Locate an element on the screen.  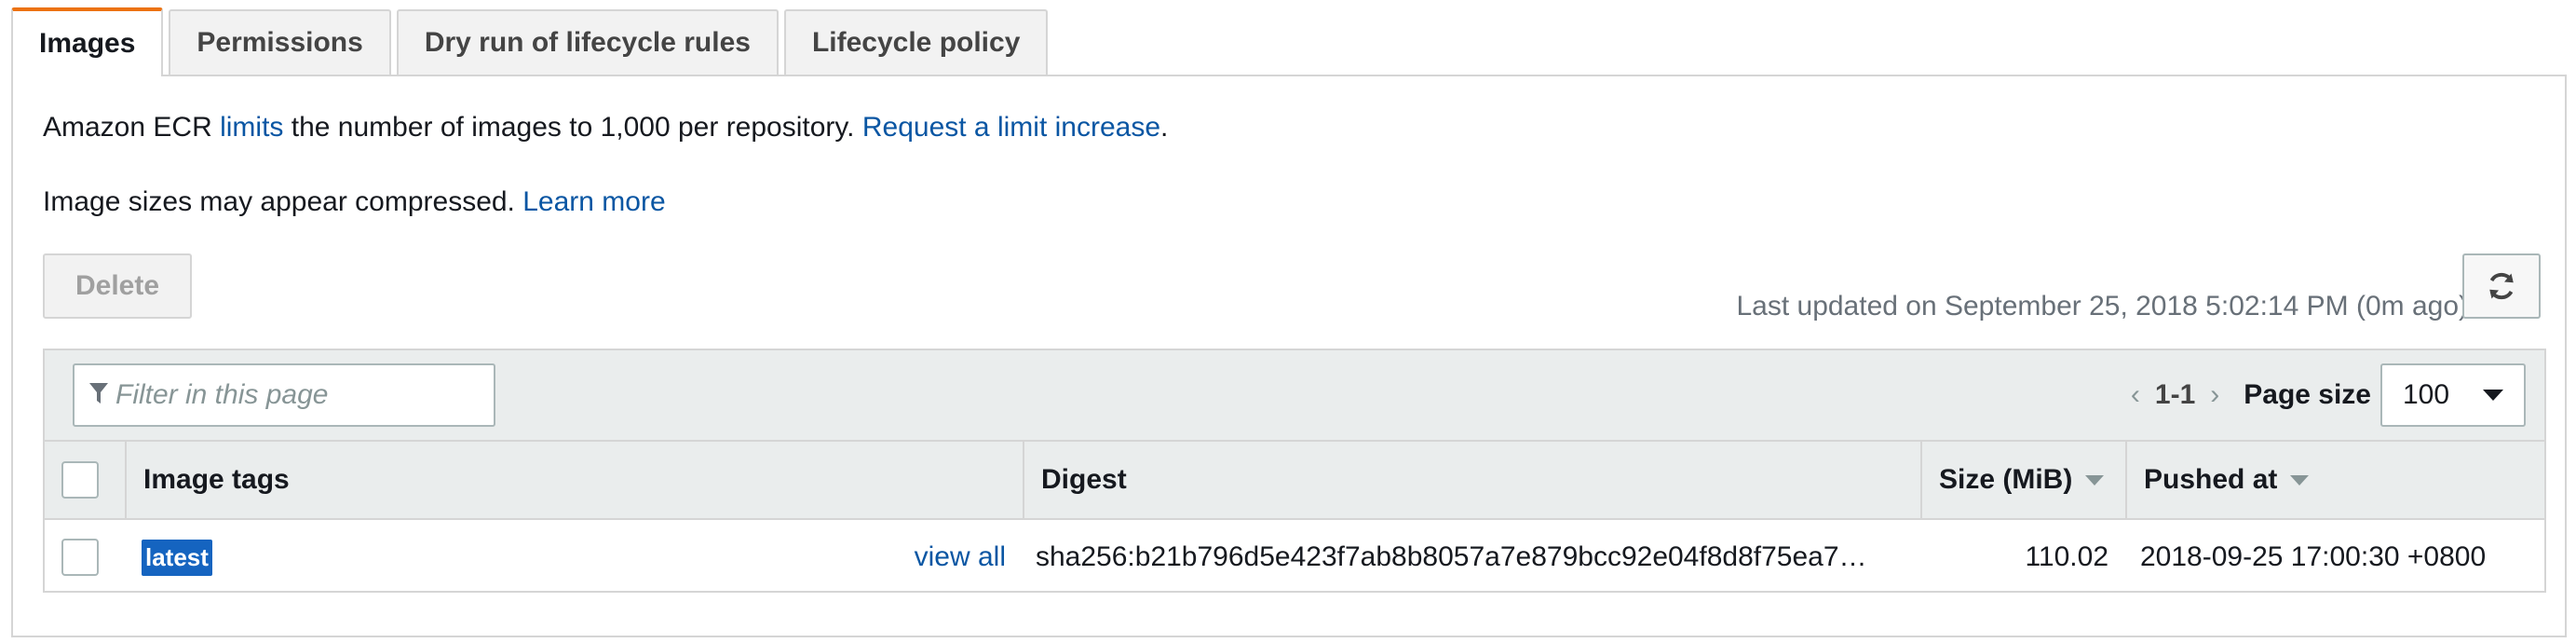
chevron-down-icon is located at coordinates (2493, 395).